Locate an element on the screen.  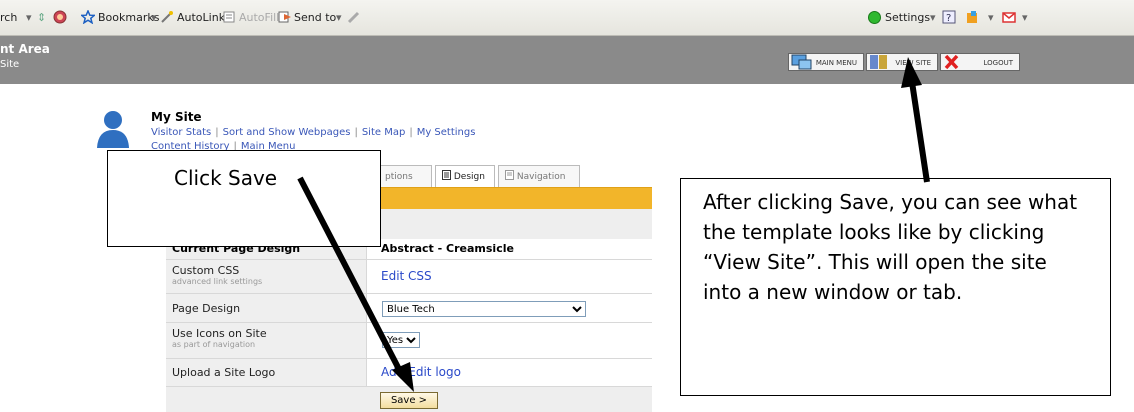
scroll-icon: ⇕ is located at coordinates (41, 17).